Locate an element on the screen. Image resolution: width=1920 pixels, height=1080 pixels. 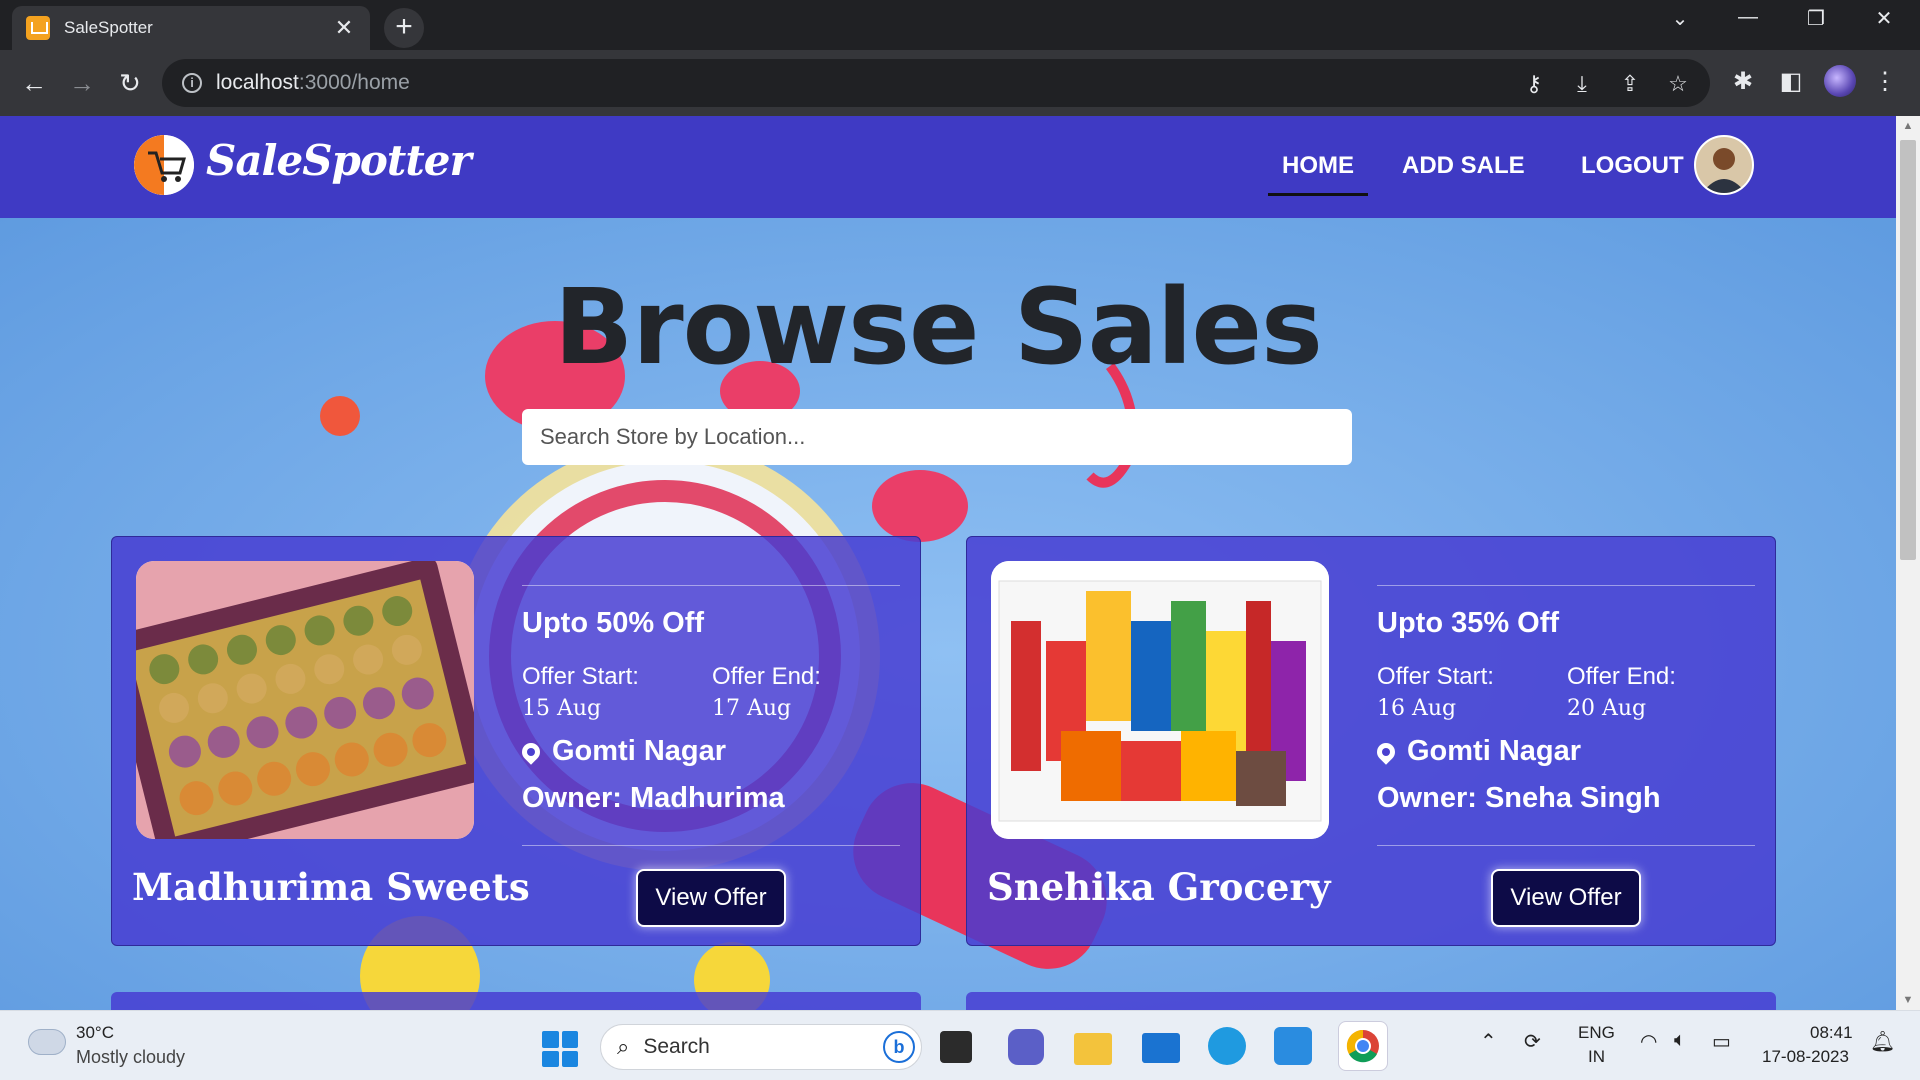
forward-icon: → is located at coordinates (82, 83).